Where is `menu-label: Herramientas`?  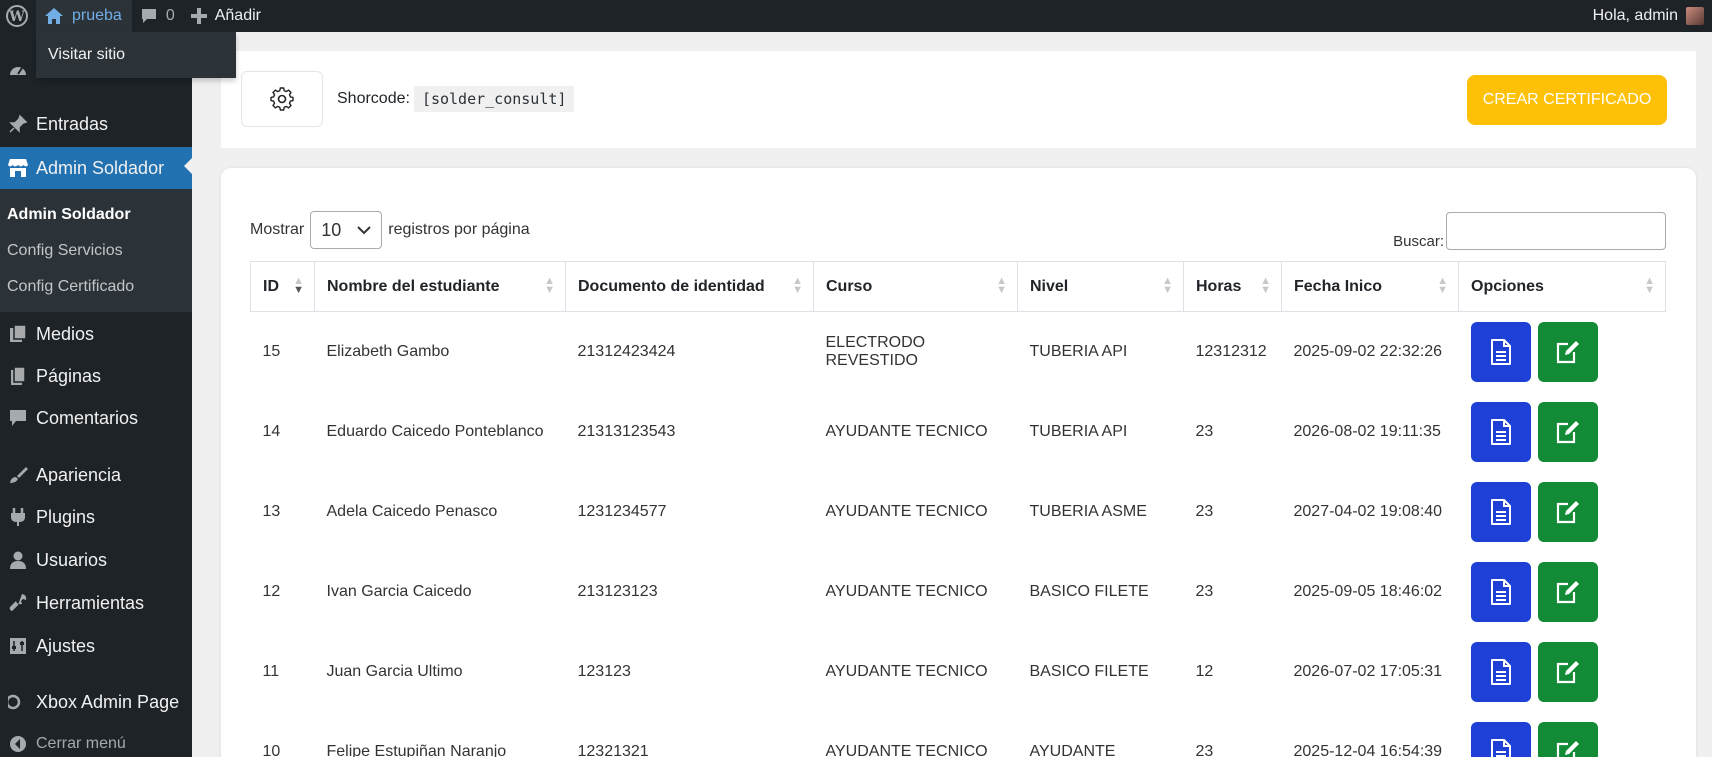 menu-label: Herramientas is located at coordinates (90, 602).